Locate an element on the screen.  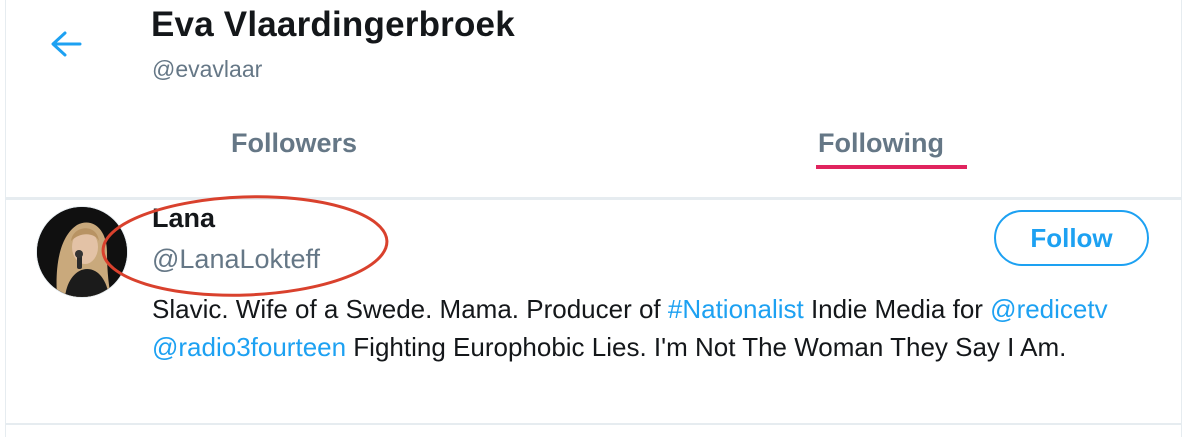
active-tab-indicator is located at coordinates (891, 167).